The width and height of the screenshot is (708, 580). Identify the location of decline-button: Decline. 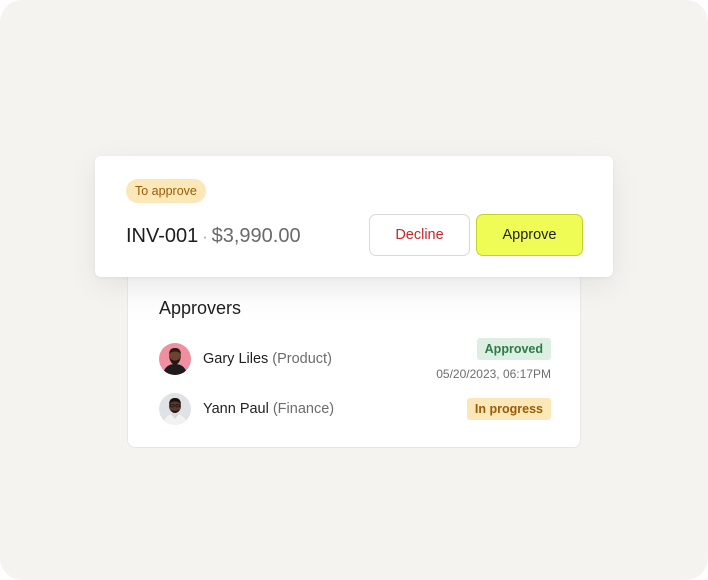
(419, 235).